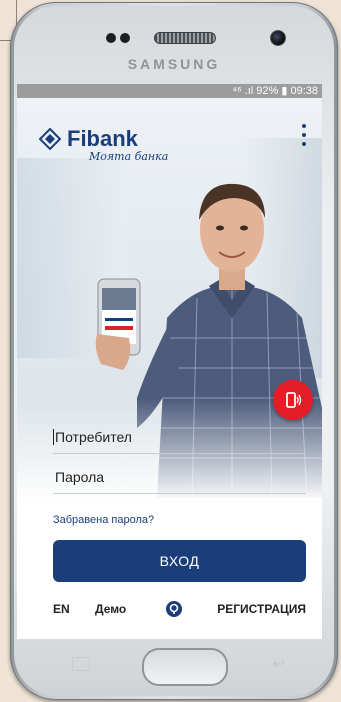  I want to click on password-input, so click(179, 477).